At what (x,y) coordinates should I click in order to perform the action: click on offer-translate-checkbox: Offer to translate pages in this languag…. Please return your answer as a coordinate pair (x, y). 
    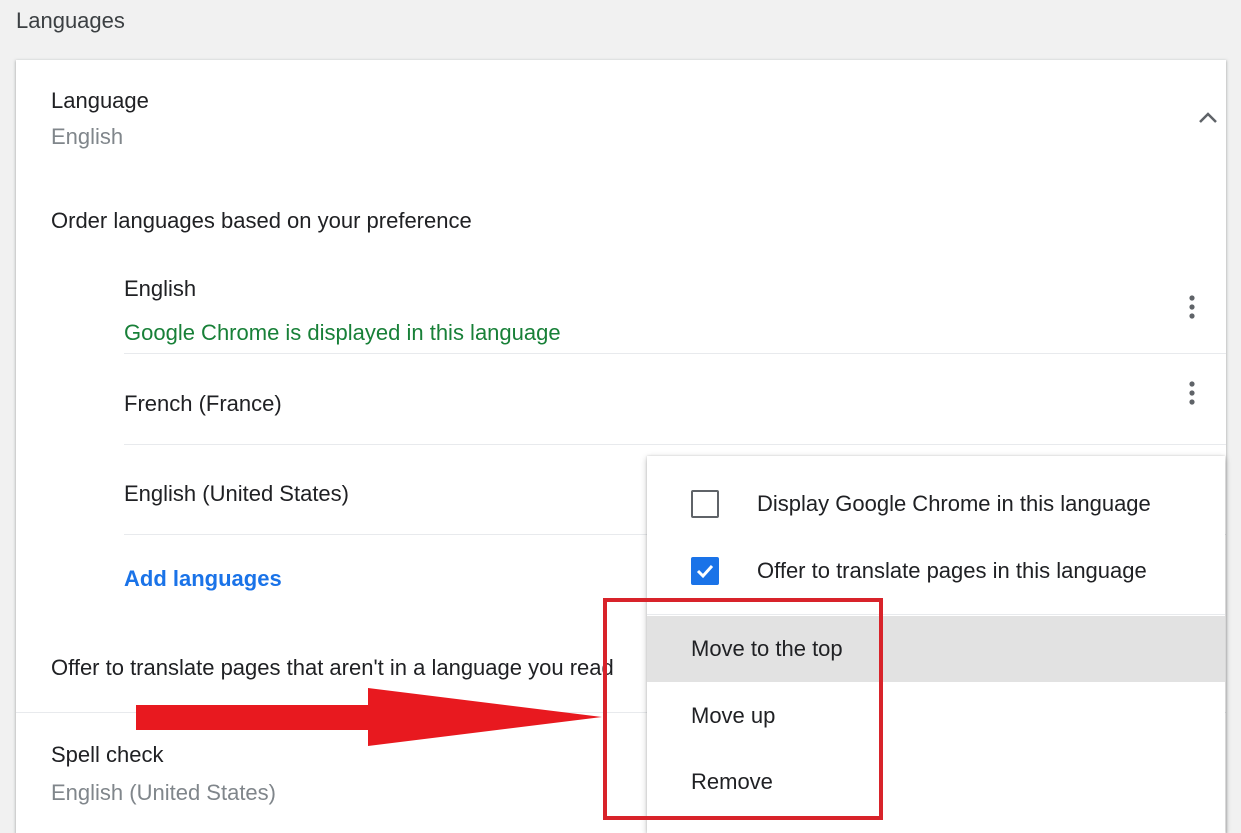
    Looking at the image, I should click on (919, 571).